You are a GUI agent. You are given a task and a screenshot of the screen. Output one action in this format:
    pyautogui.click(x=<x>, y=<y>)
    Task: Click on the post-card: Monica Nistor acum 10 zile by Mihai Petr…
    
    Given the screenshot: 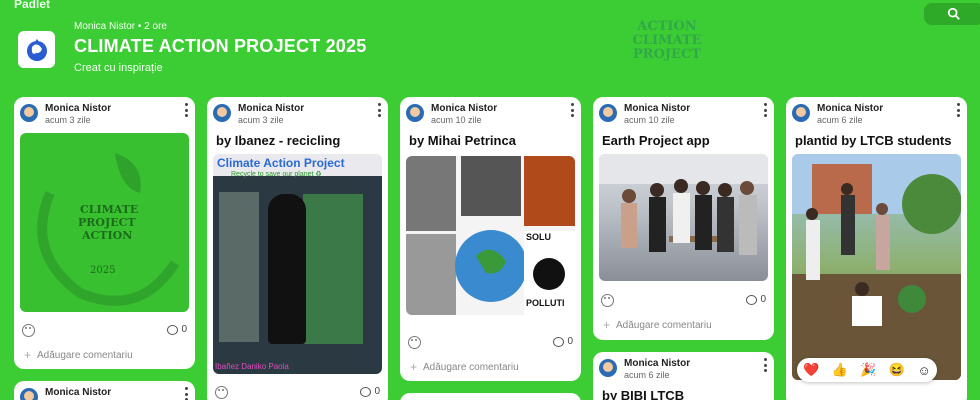 What is the action you would take?
    pyautogui.click(x=490, y=239)
    